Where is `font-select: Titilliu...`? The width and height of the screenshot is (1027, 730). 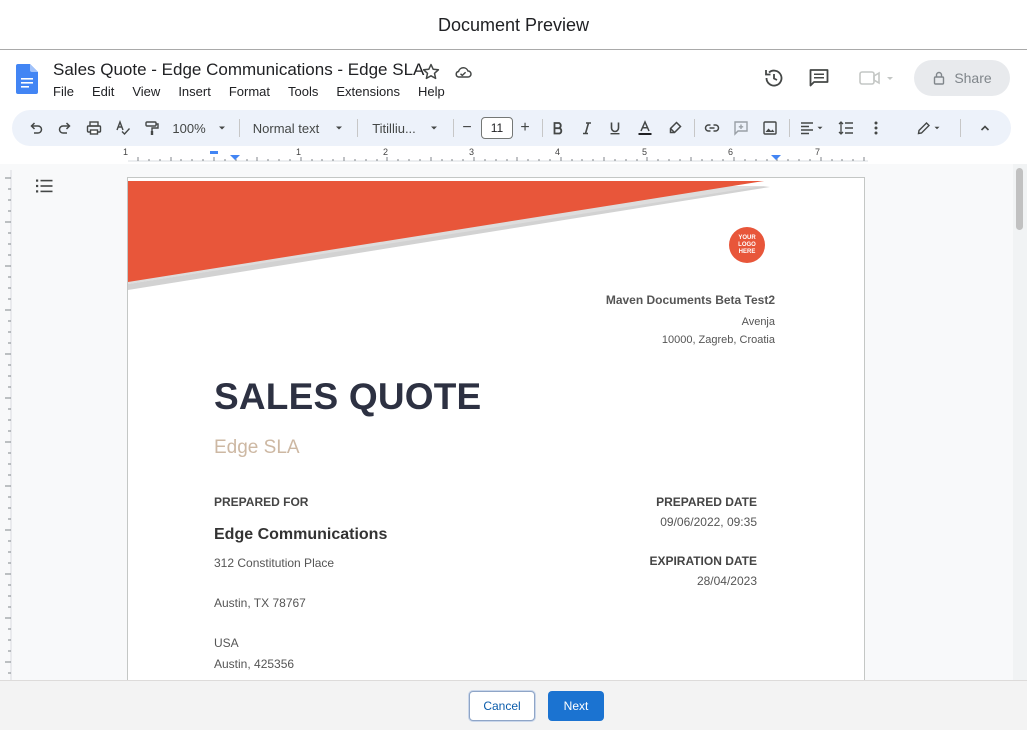
font-select: Titilliu... is located at coordinates (406, 128).